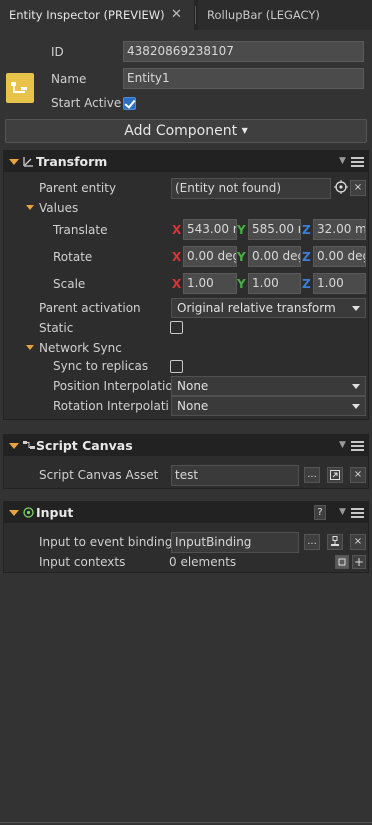 The height and width of the screenshot is (825, 372). What do you see at coordinates (339, 256) in the screenshot?
I see `rotate-z-field: 0.00 deg` at bounding box center [339, 256].